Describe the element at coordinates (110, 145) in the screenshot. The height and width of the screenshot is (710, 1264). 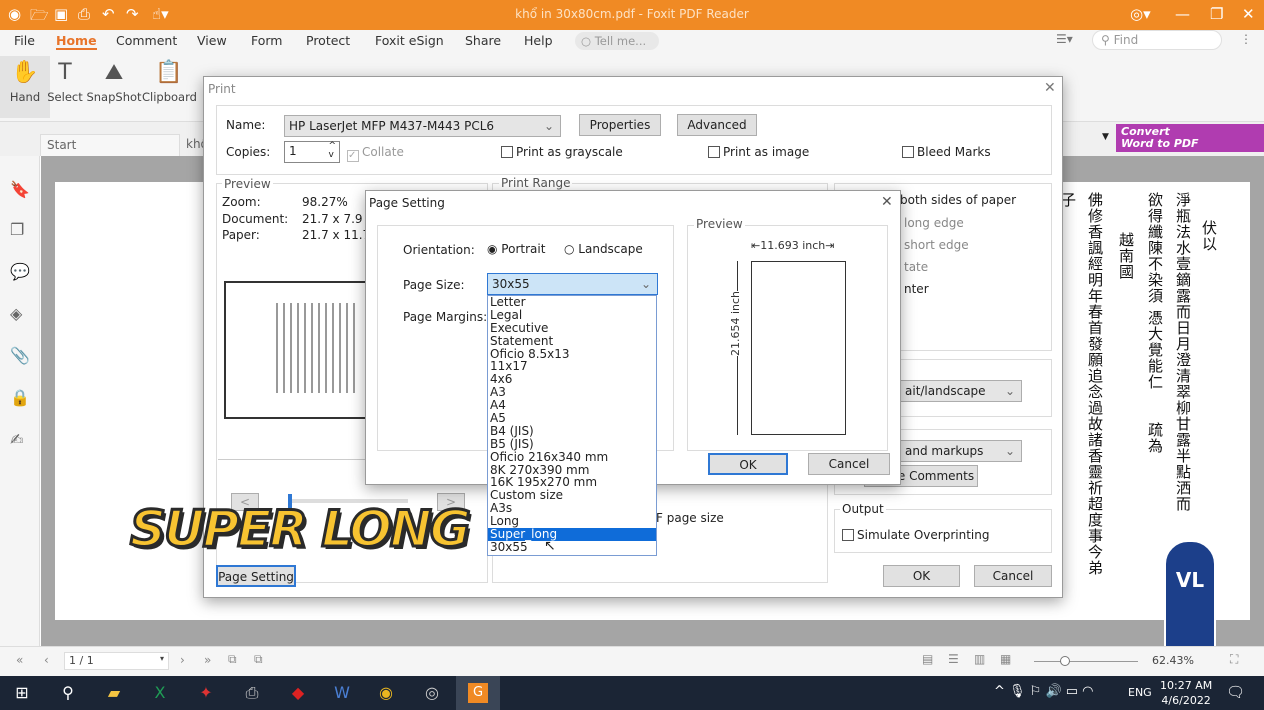
I see `tab-start: Start` at that location.